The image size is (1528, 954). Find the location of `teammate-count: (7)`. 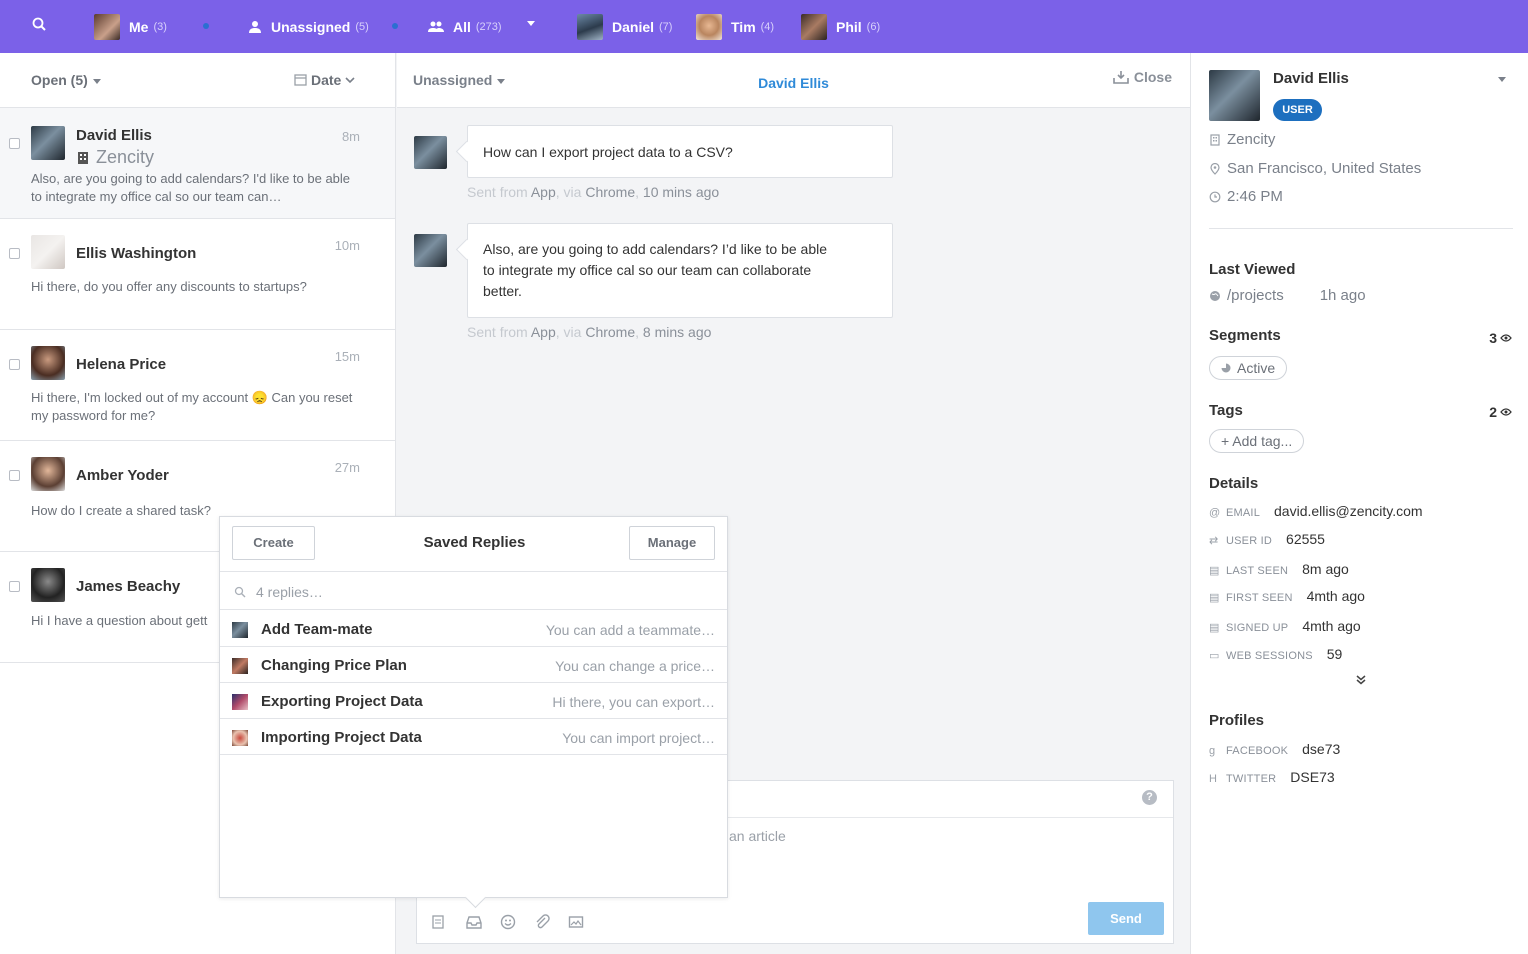

teammate-count: (7) is located at coordinates (666, 26).